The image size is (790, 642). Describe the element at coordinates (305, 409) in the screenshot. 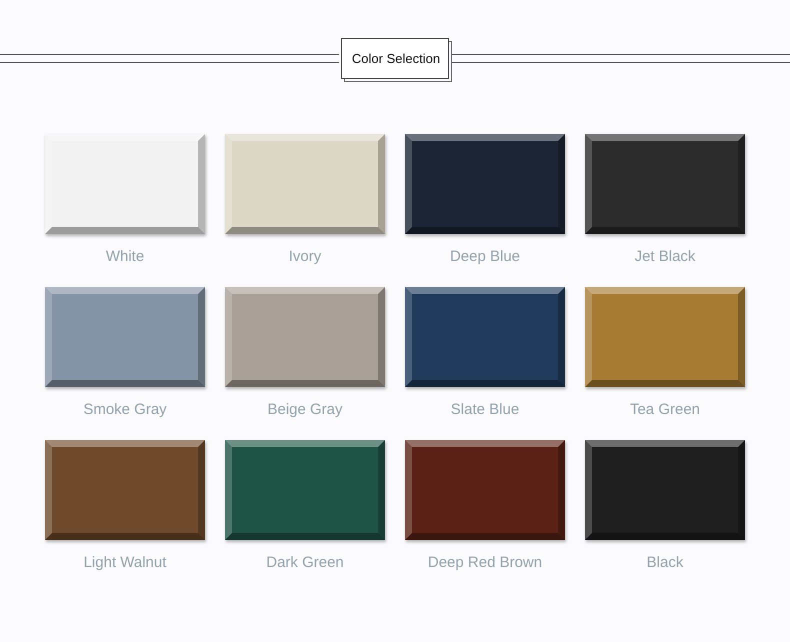

I see `swatch-label: Beige Gray` at that location.